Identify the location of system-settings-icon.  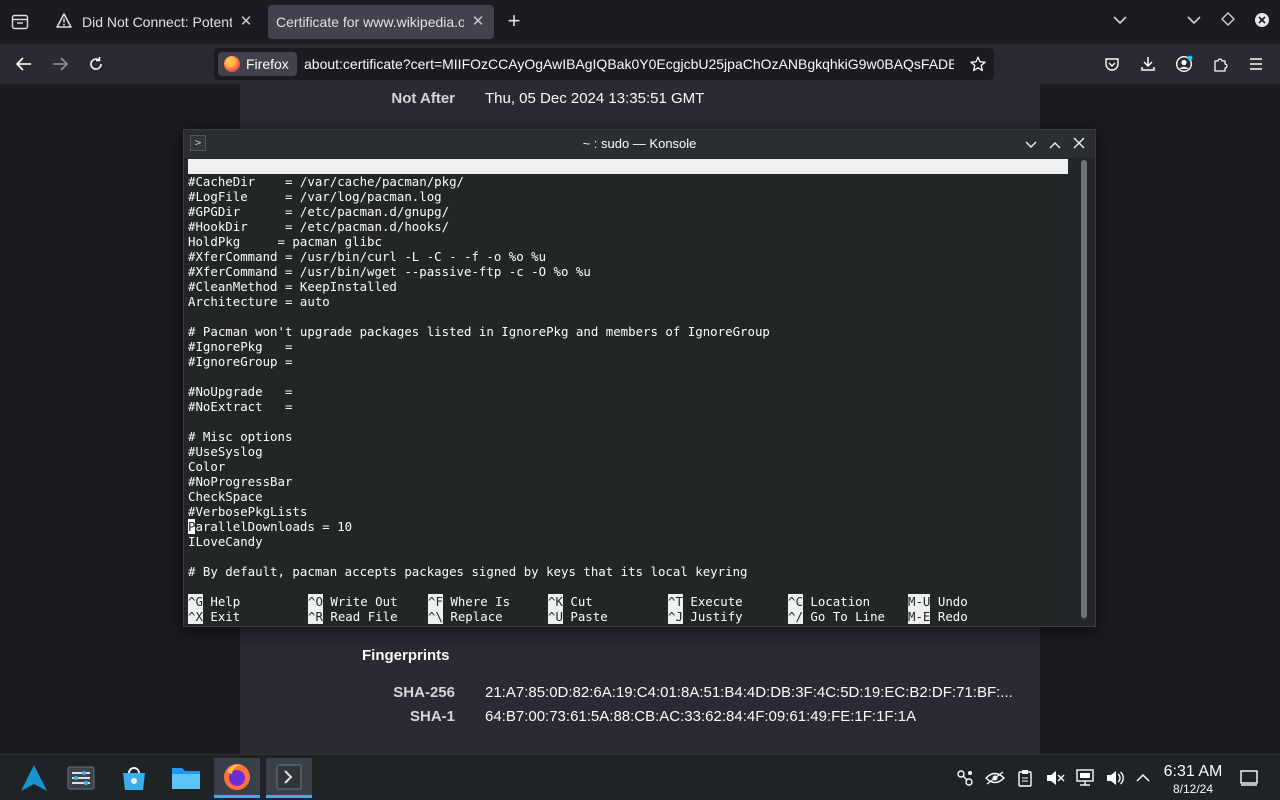
(81, 778).